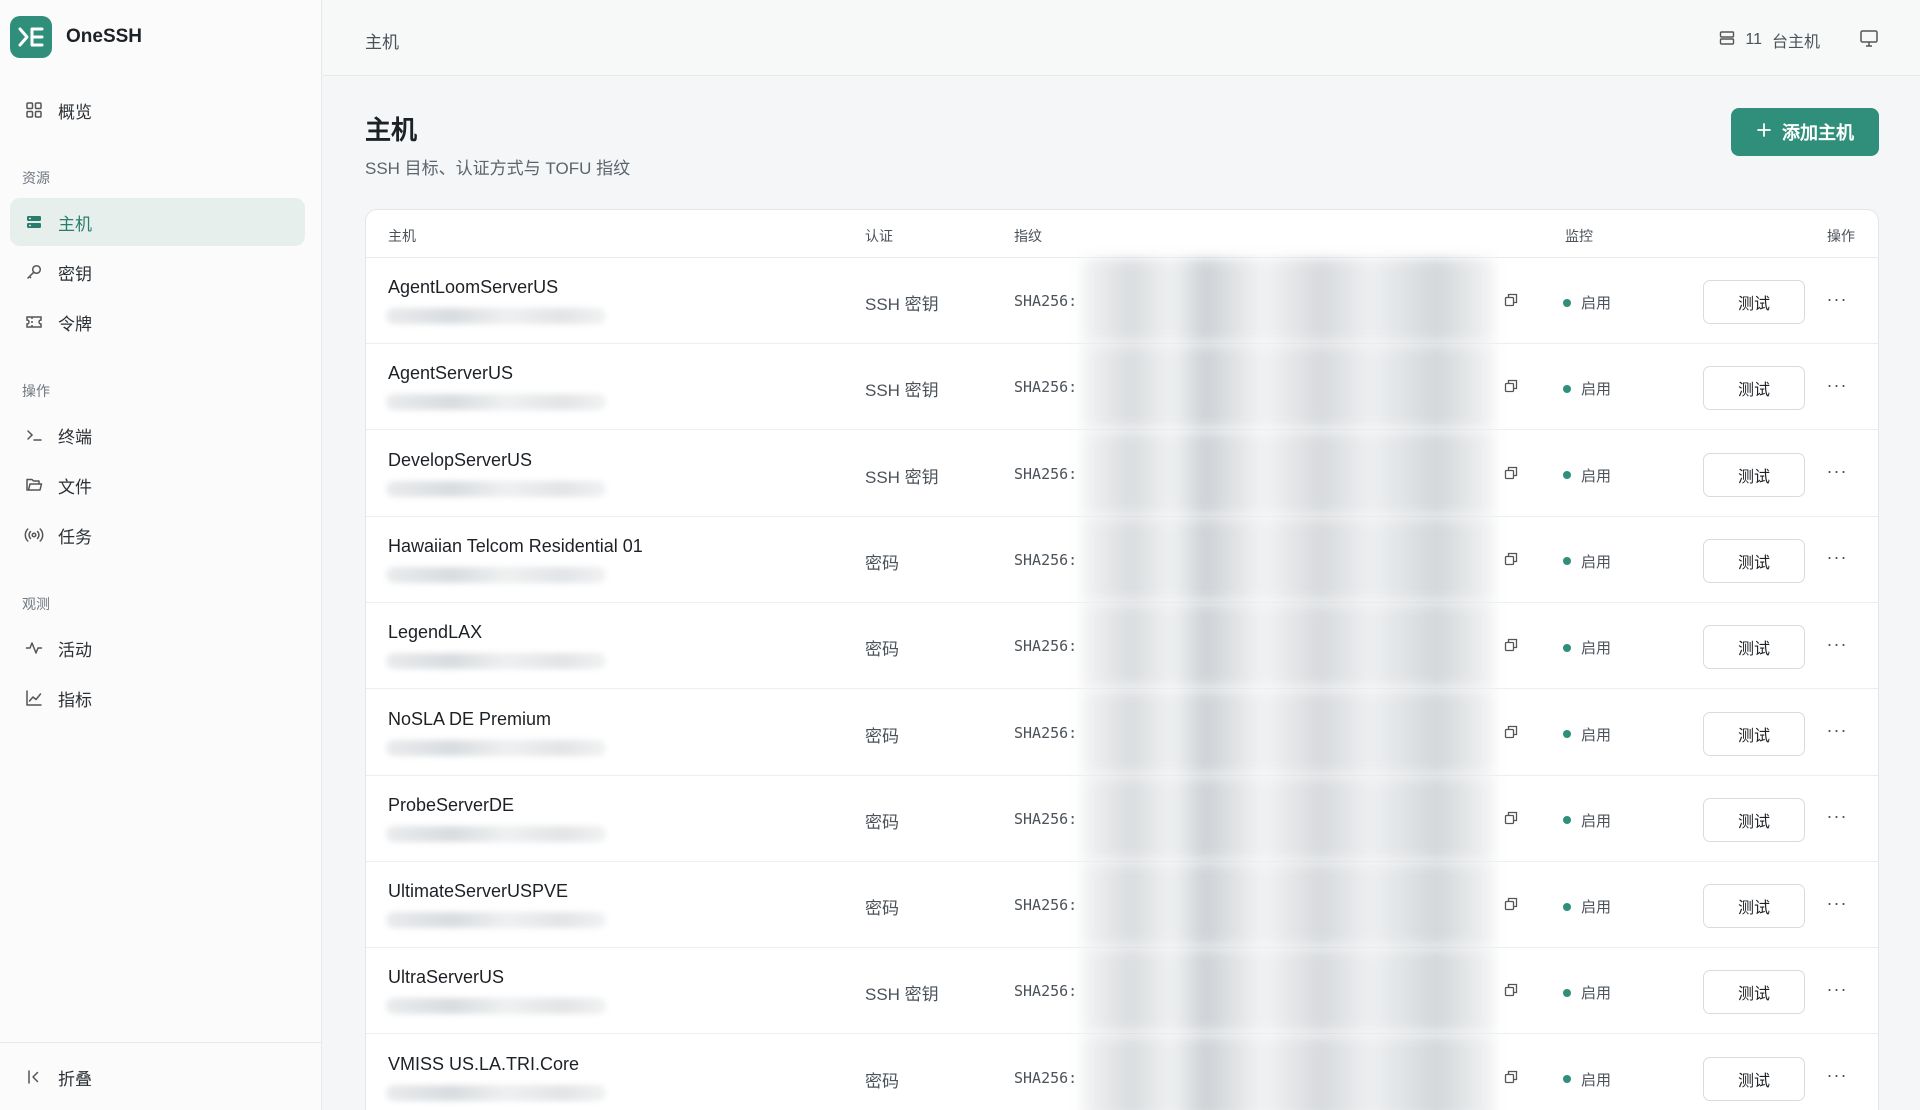  What do you see at coordinates (1753, 39) in the screenshot?
I see `host-count-value: 11` at bounding box center [1753, 39].